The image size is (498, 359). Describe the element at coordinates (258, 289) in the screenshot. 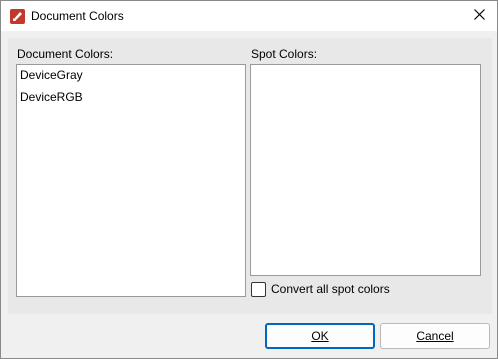

I see `convert-spot-colors-checkbox` at that location.